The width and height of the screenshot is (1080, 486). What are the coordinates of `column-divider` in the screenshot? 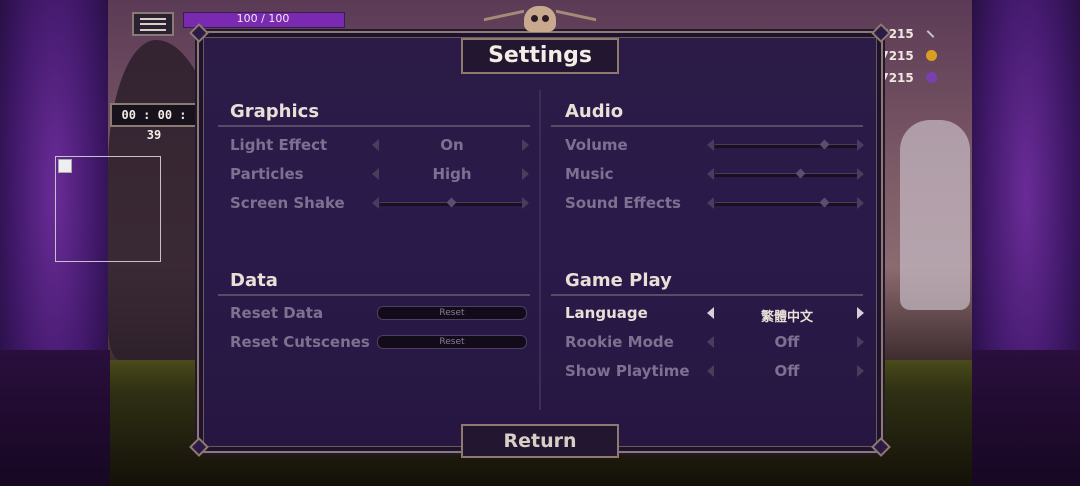 It's located at (540, 250).